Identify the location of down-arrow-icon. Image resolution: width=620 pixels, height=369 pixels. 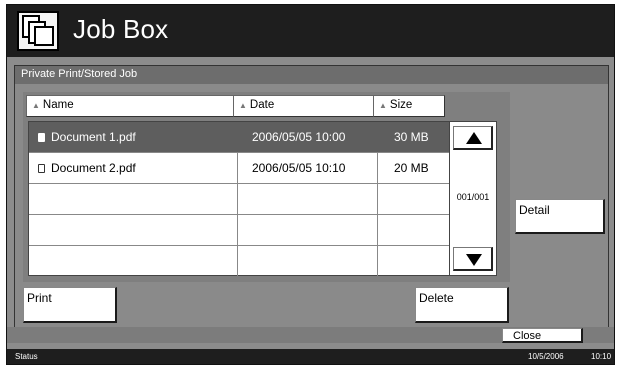
(474, 260).